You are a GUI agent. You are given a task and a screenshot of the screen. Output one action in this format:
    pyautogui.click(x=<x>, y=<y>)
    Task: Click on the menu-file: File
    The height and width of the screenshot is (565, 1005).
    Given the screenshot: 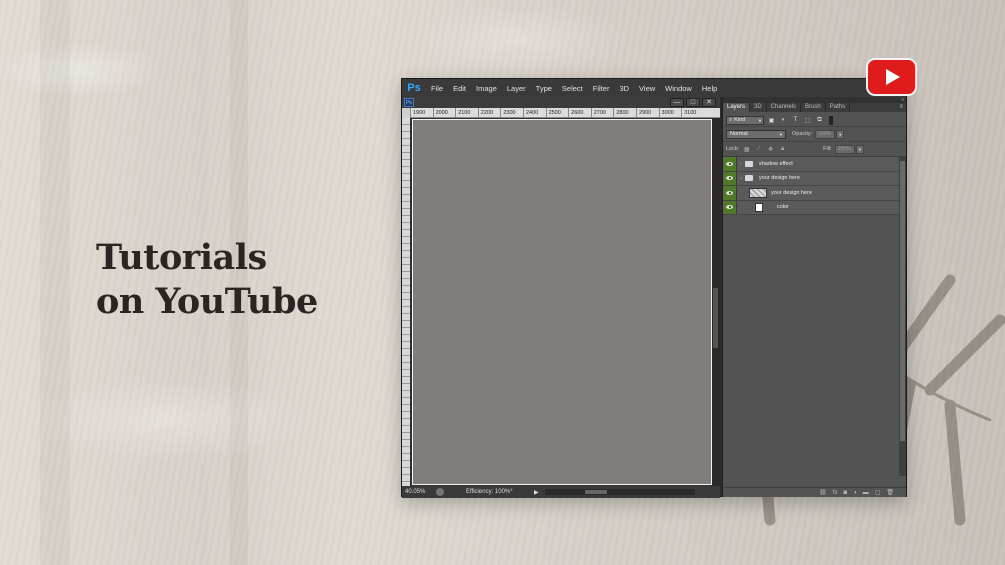 What is the action you would take?
    pyautogui.click(x=437, y=88)
    